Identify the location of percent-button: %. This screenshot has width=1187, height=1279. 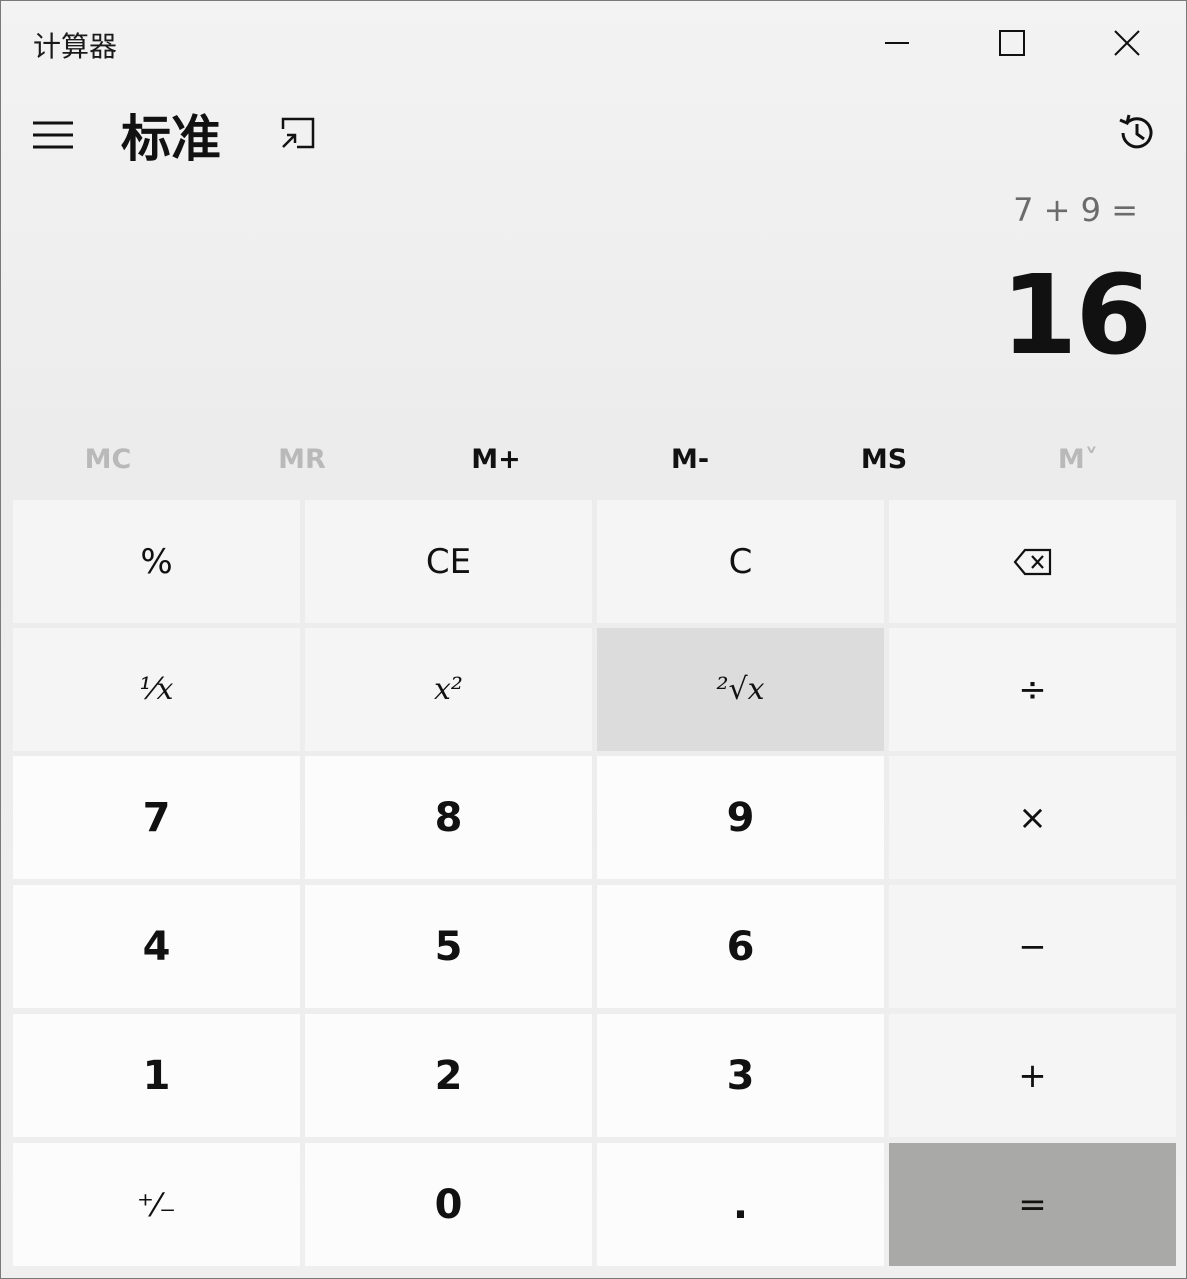
(156, 561).